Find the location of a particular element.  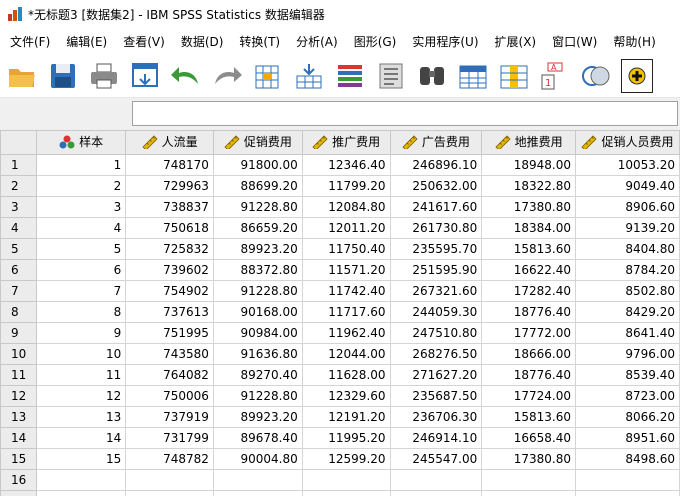

data-cell: 751995 is located at coordinates (169, 333).